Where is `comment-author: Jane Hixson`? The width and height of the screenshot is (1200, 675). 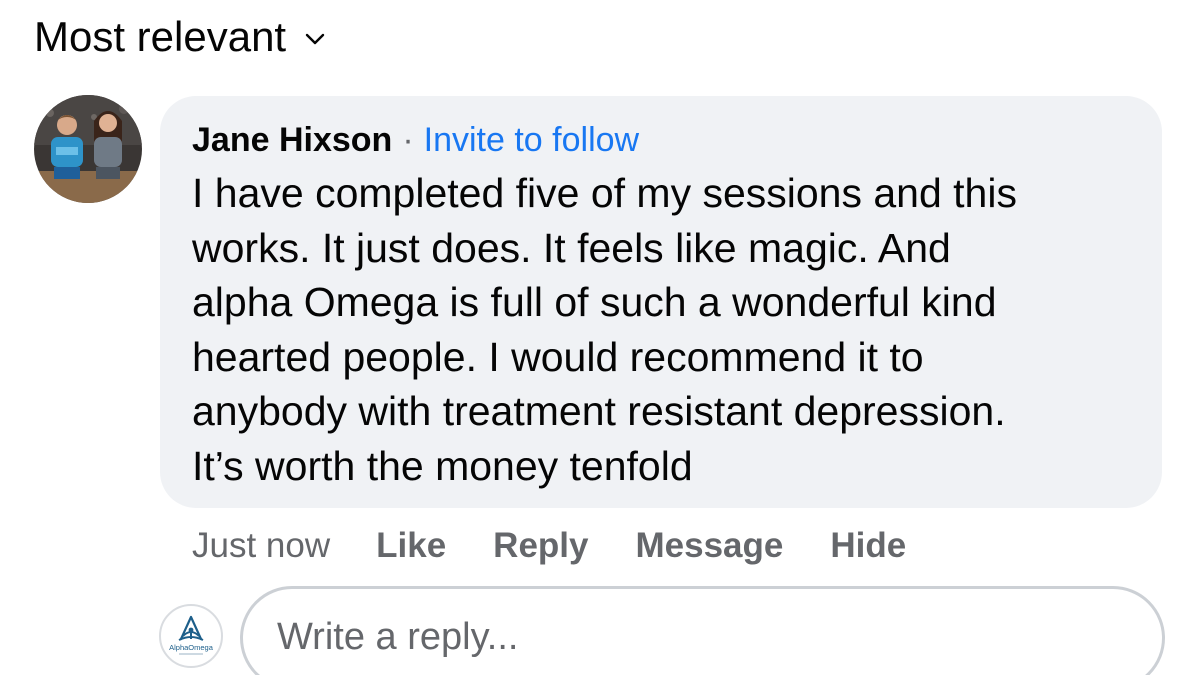
comment-author: Jane Hixson is located at coordinates (292, 140).